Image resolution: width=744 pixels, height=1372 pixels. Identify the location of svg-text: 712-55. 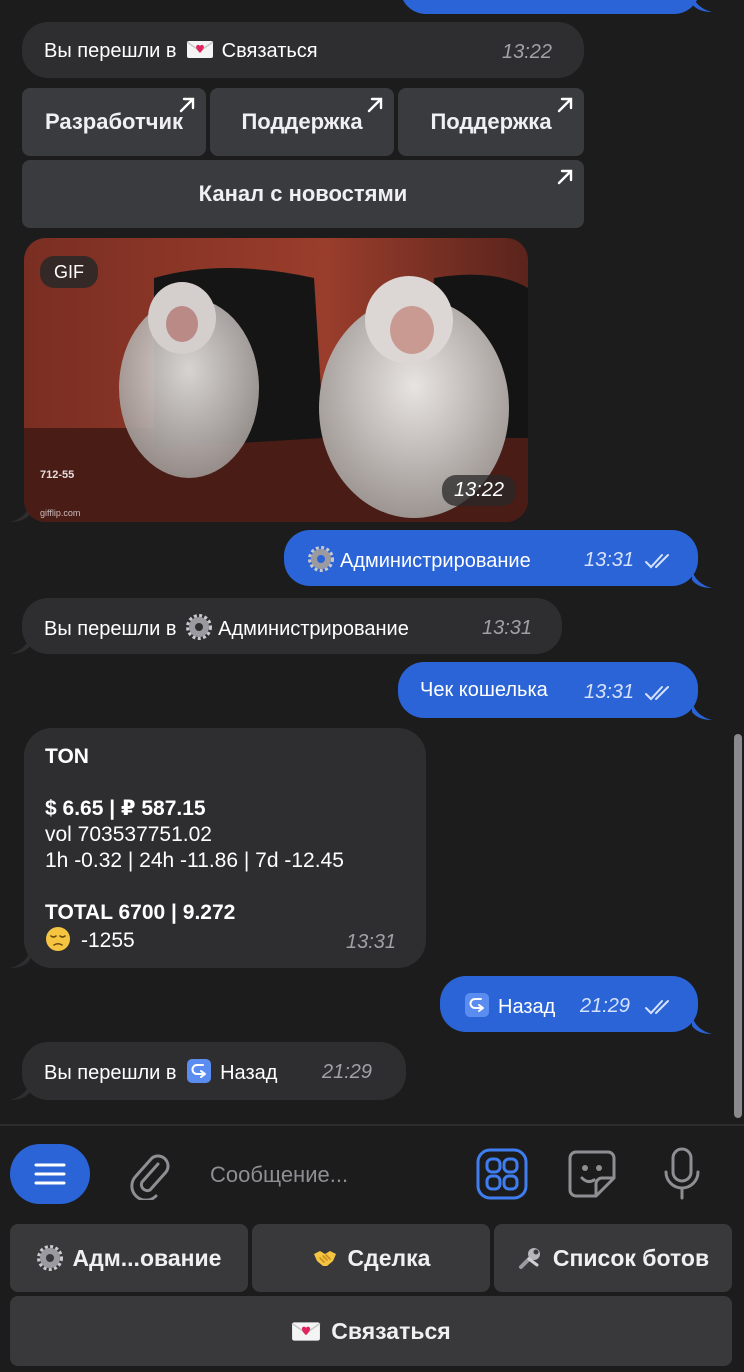
(57, 475).